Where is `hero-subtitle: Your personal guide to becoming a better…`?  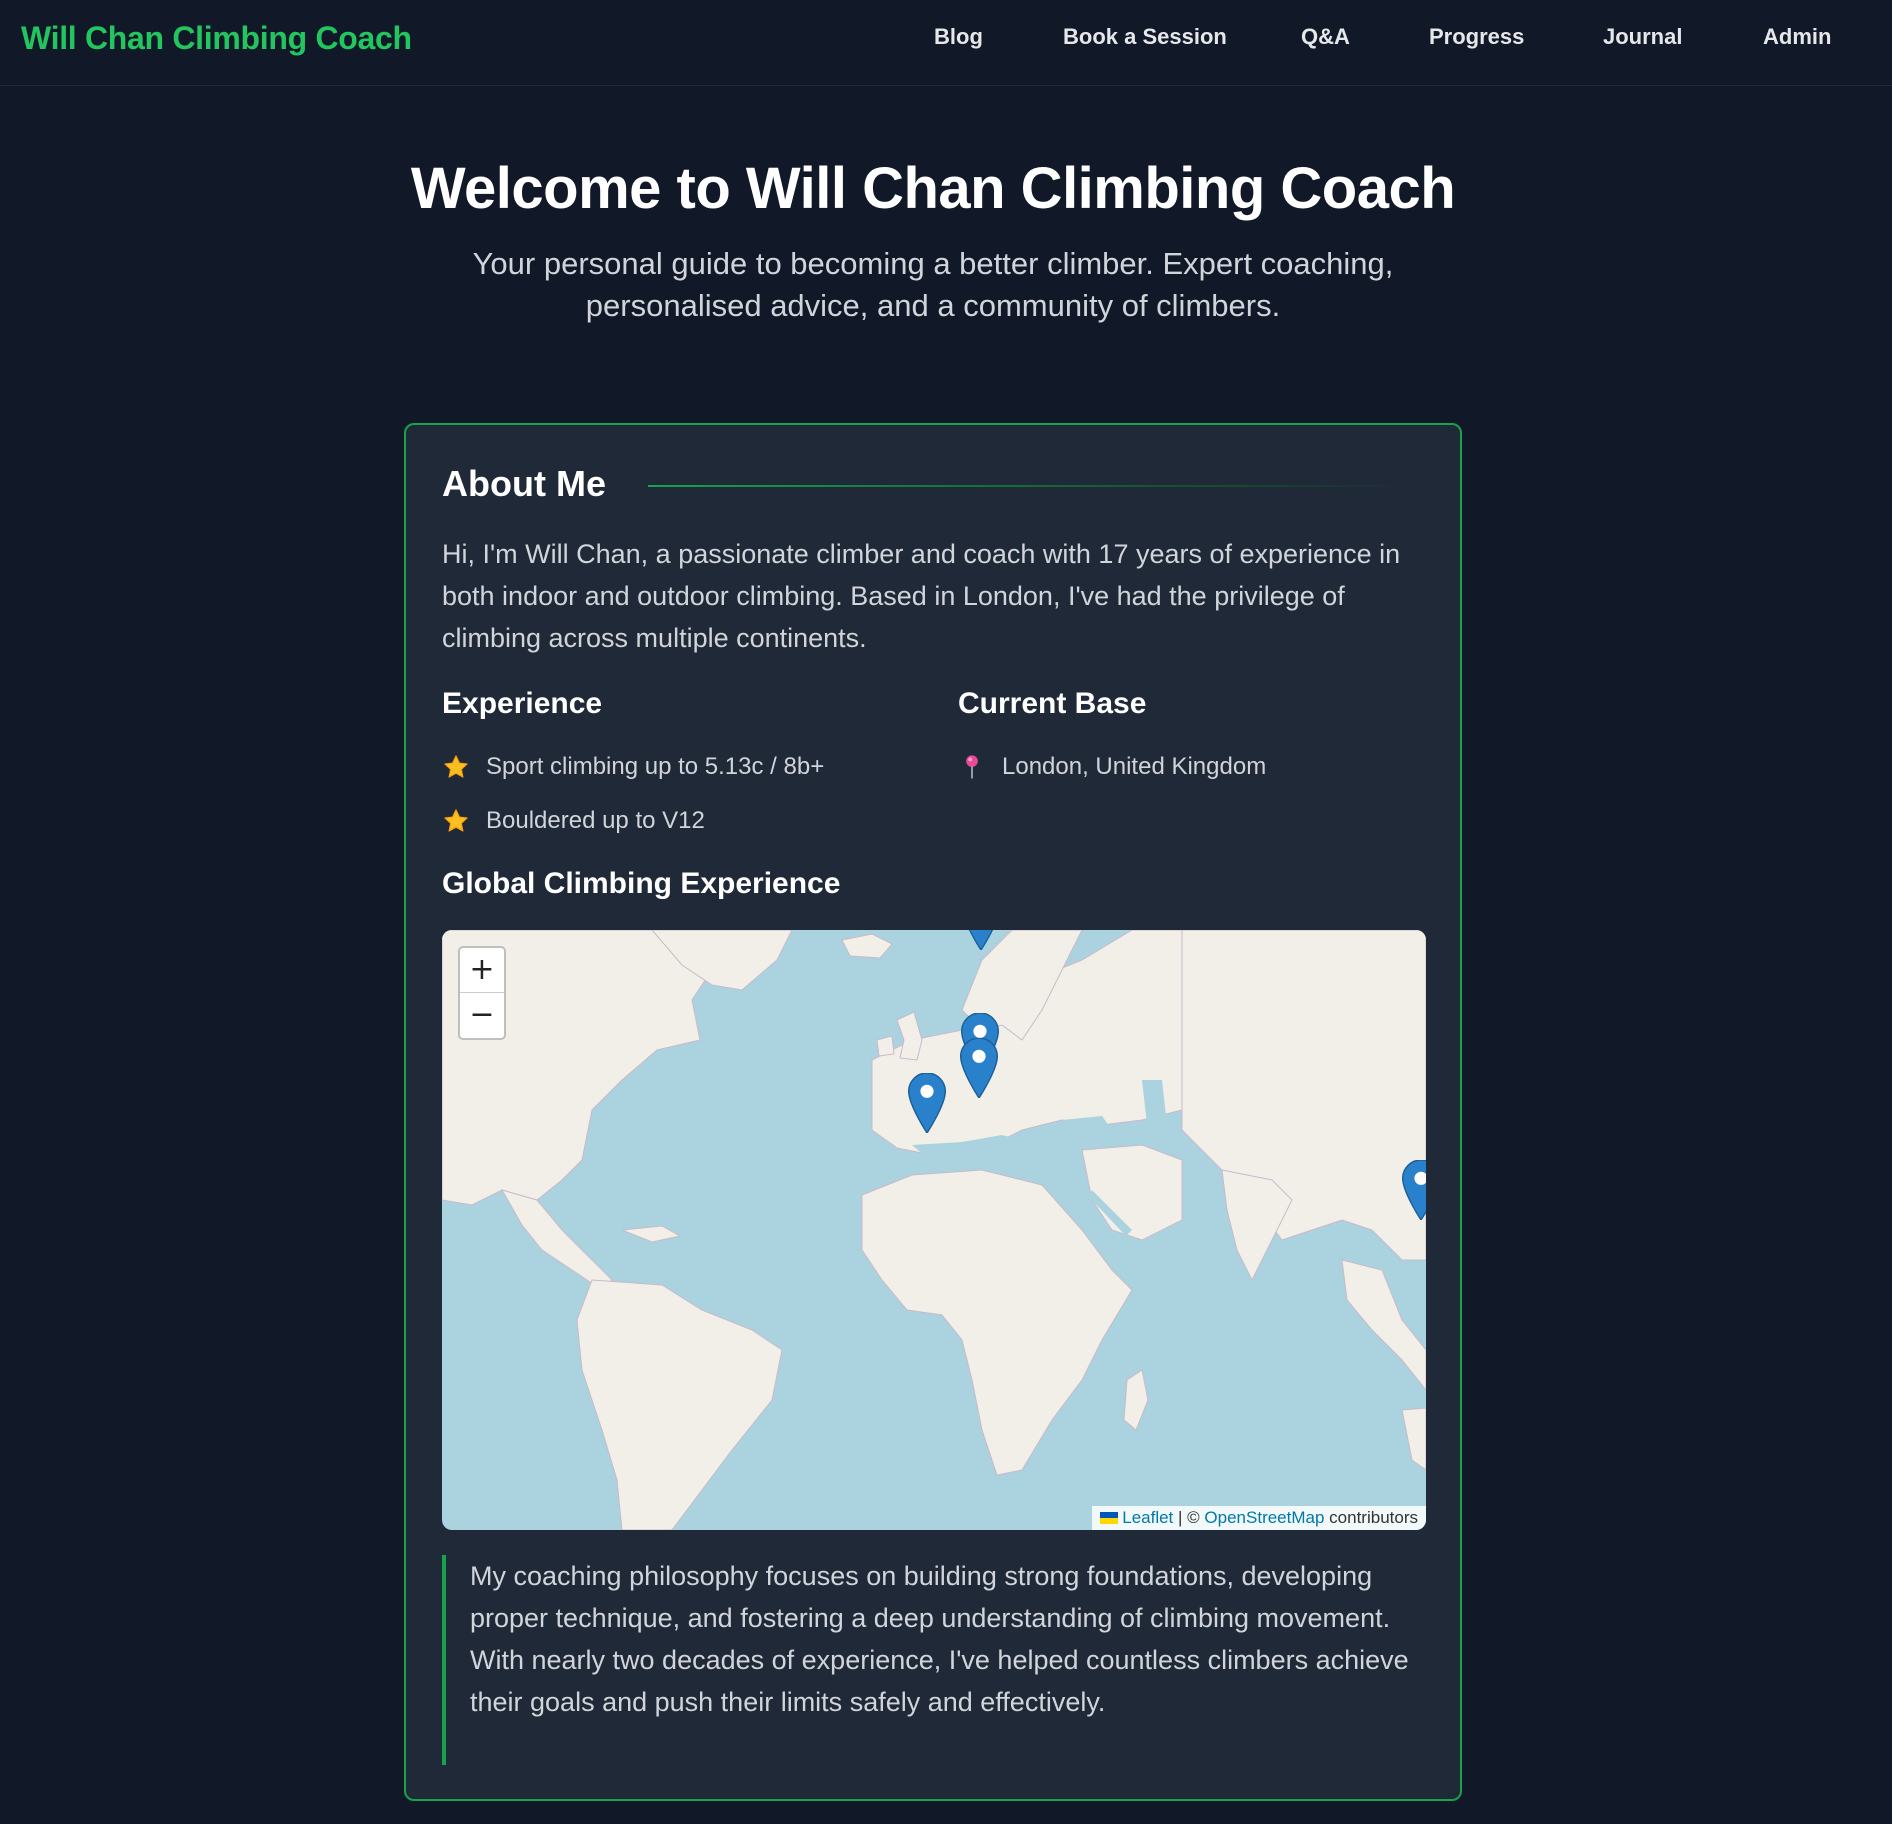 hero-subtitle: Your personal guide to becoming a better… is located at coordinates (933, 284).